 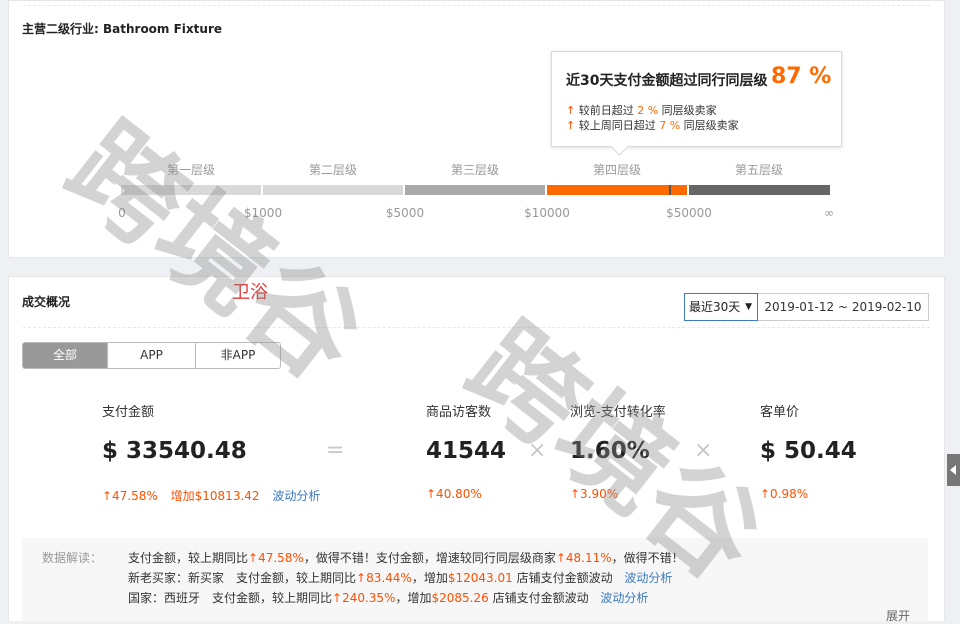 I want to click on dropdown-arrow-icon: ▼, so click(x=748, y=307).